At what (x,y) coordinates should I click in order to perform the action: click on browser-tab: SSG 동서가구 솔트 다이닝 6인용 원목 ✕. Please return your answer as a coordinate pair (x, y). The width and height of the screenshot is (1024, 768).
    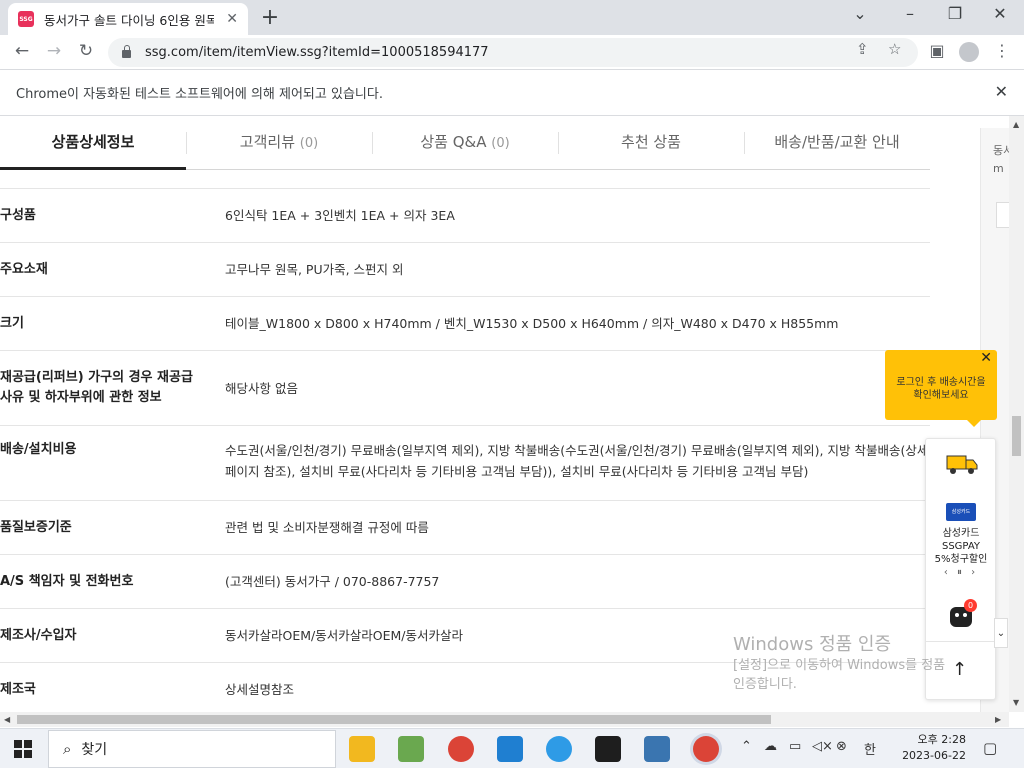
    Looking at the image, I should click on (128, 19).